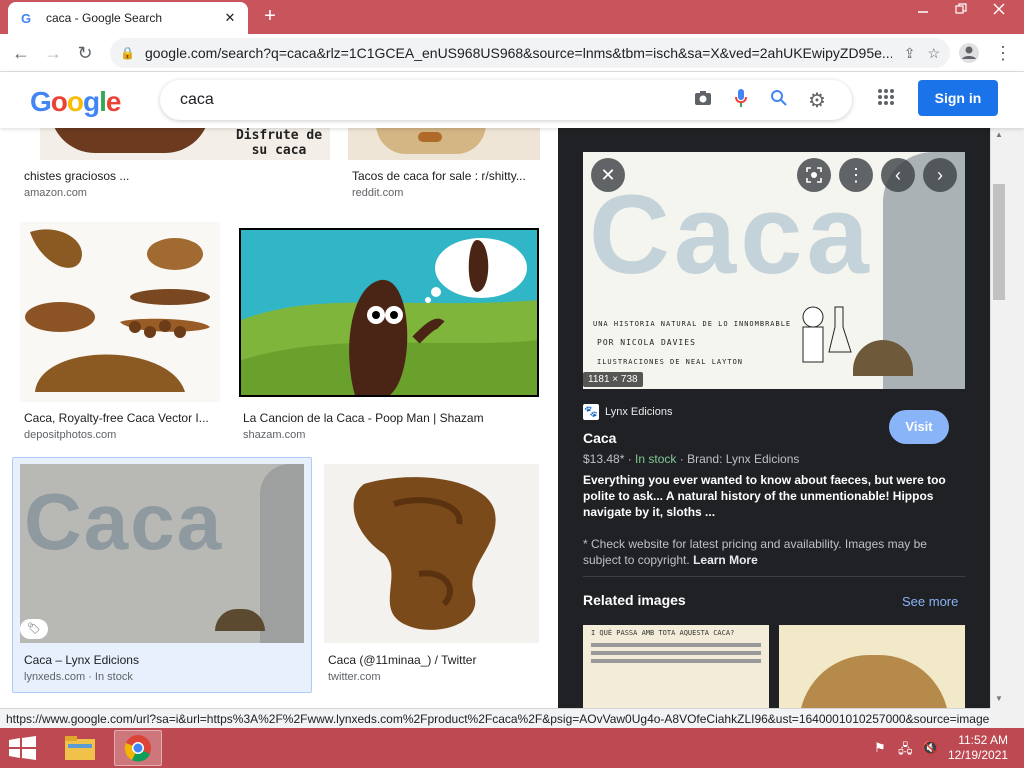 The image size is (1024, 768). Describe the element at coordinates (856, 175) in the screenshot. I see `more-options-icon: ⋮` at that location.